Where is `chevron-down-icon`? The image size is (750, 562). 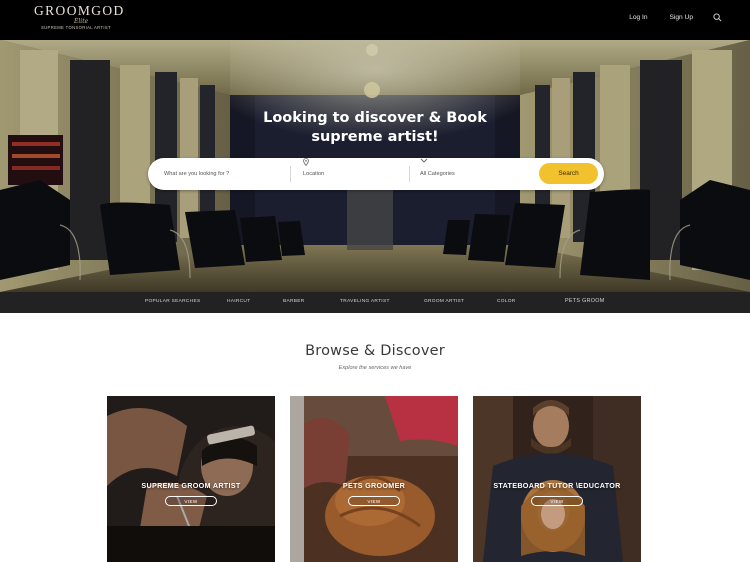
chevron-down-icon is located at coordinates (424, 160).